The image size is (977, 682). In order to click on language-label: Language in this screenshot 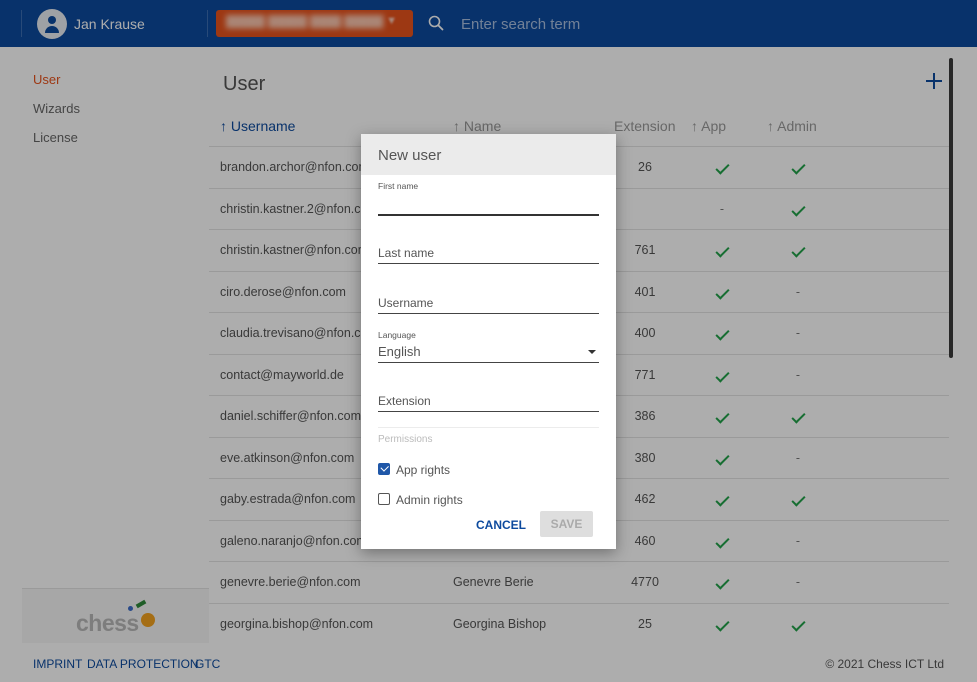, I will do `click(397, 335)`.